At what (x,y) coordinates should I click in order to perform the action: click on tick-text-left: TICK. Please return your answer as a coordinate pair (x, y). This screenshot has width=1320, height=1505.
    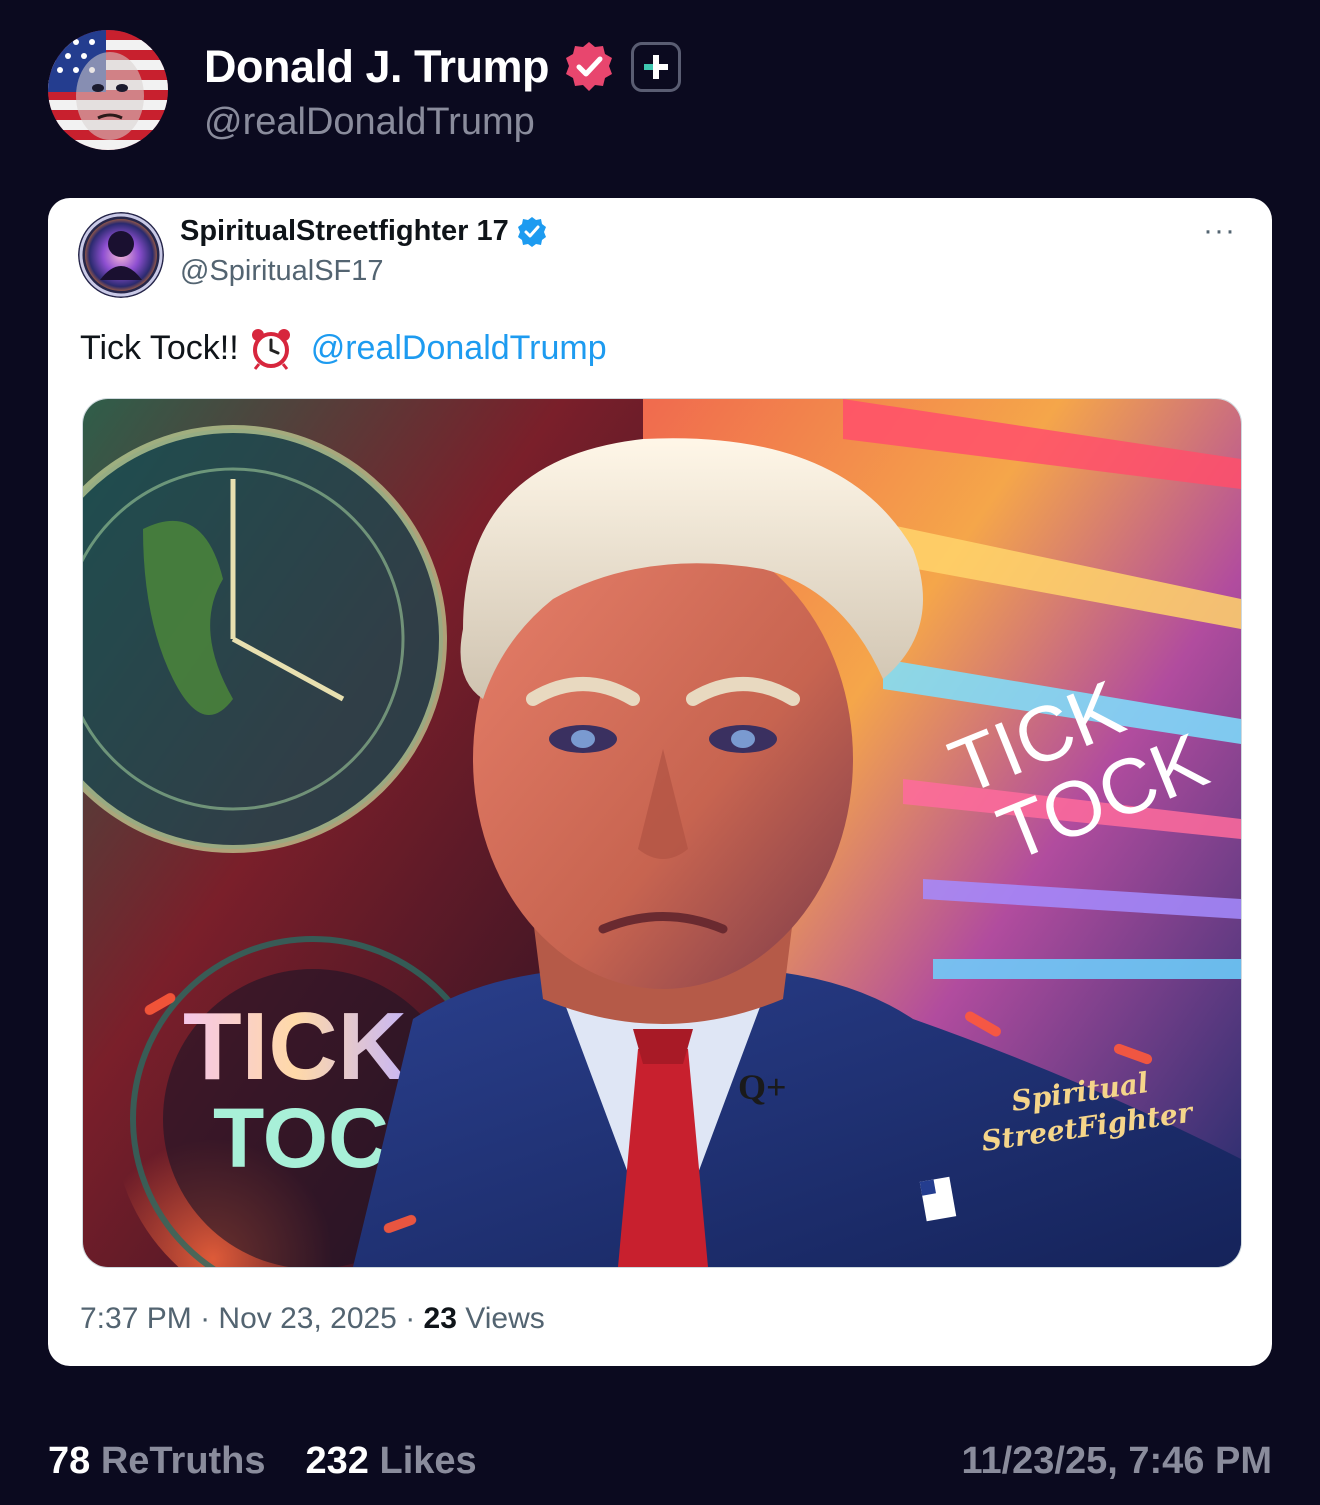
    Looking at the image, I should click on (295, 1046).